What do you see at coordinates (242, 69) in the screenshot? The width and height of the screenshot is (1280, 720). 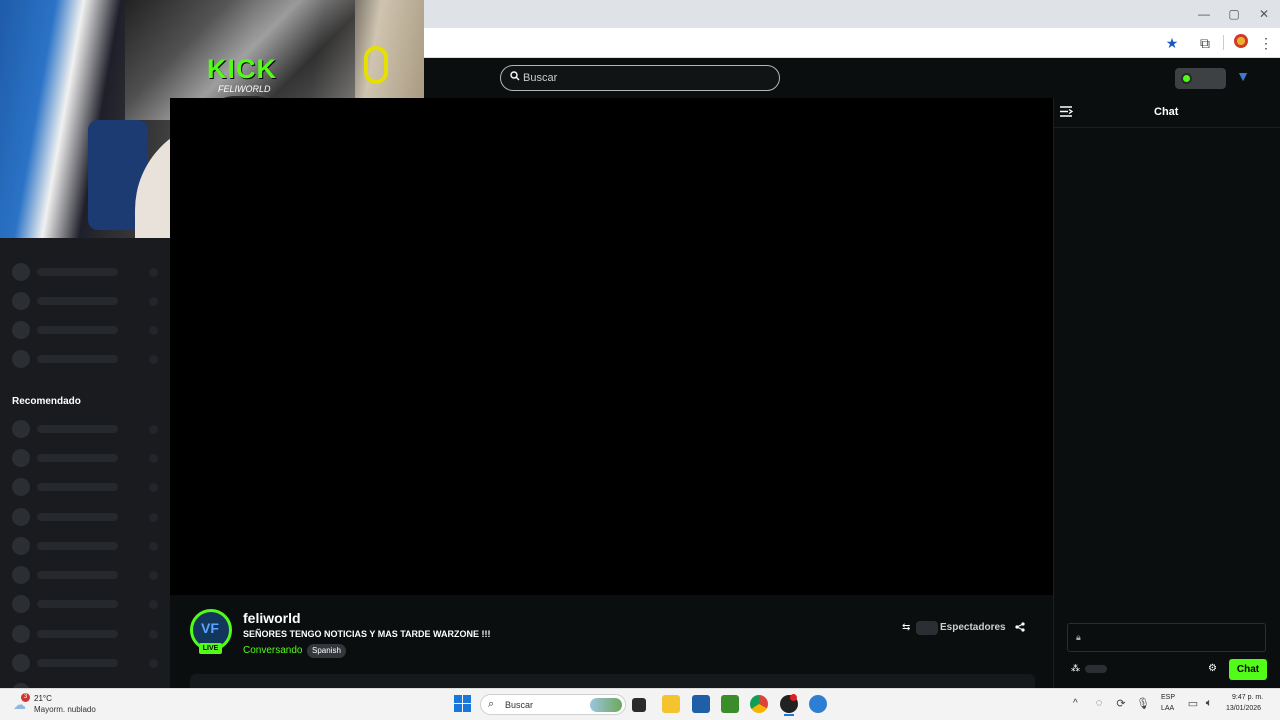 I see `kick-logo-text: KICK` at bounding box center [242, 69].